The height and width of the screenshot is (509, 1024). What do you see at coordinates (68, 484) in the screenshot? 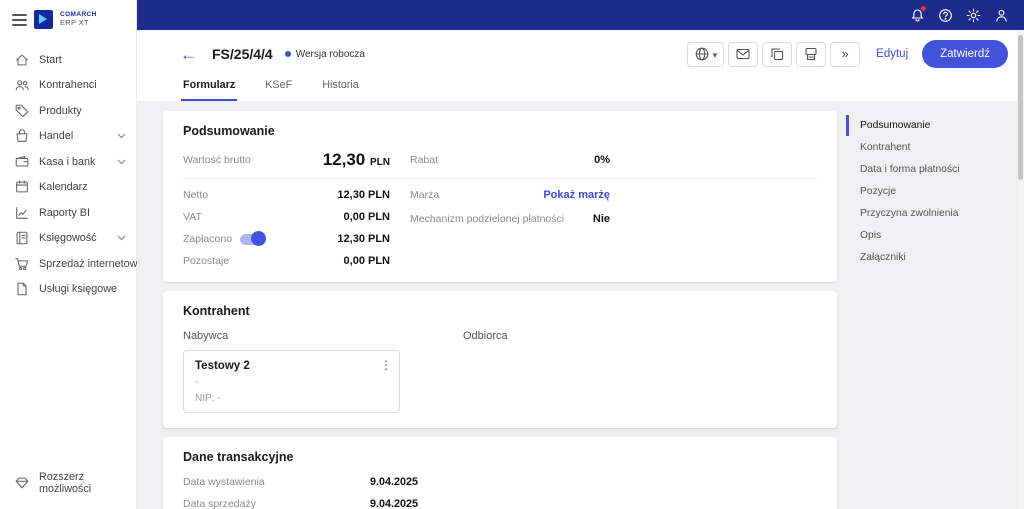
I see `sidebar-footer-upgrade: Rozszerz możliwości` at bounding box center [68, 484].